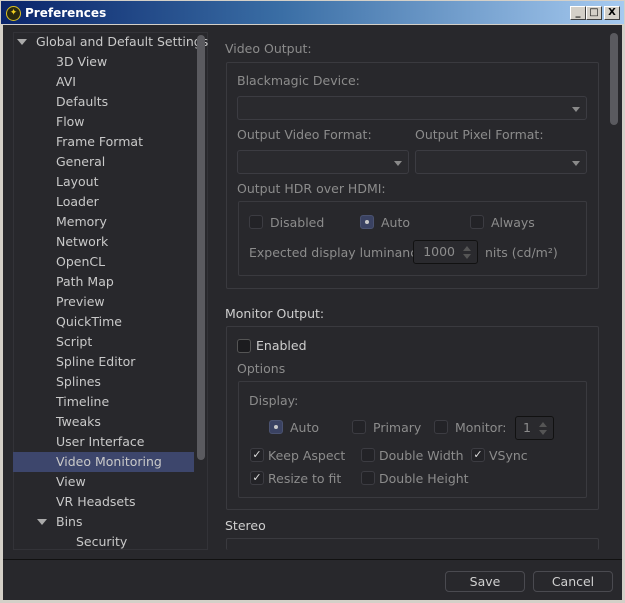 Image resolution: width=625 pixels, height=603 pixels. I want to click on double-height-checkbox, so click(368, 478).